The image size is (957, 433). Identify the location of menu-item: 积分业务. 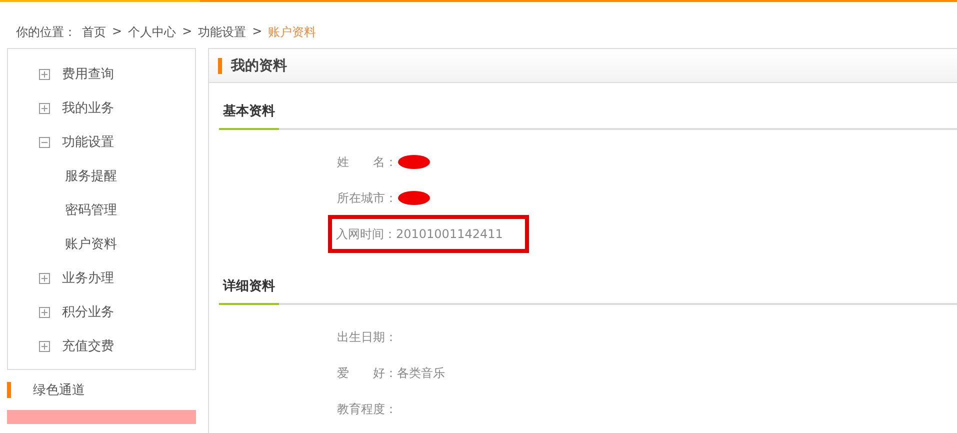
(101, 312).